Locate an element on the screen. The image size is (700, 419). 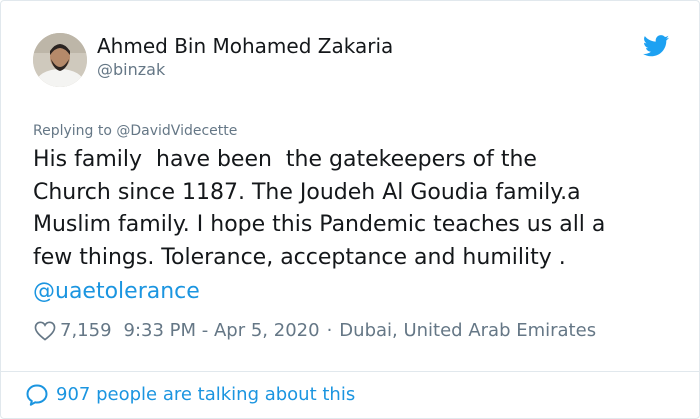
twitter-bird-icon is located at coordinates (656, 46).